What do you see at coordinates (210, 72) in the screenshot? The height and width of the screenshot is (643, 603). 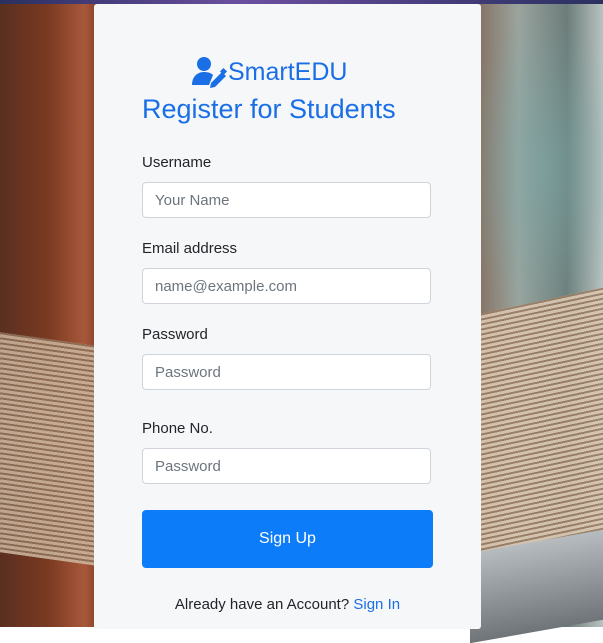 I see `user-edit-icon` at bounding box center [210, 72].